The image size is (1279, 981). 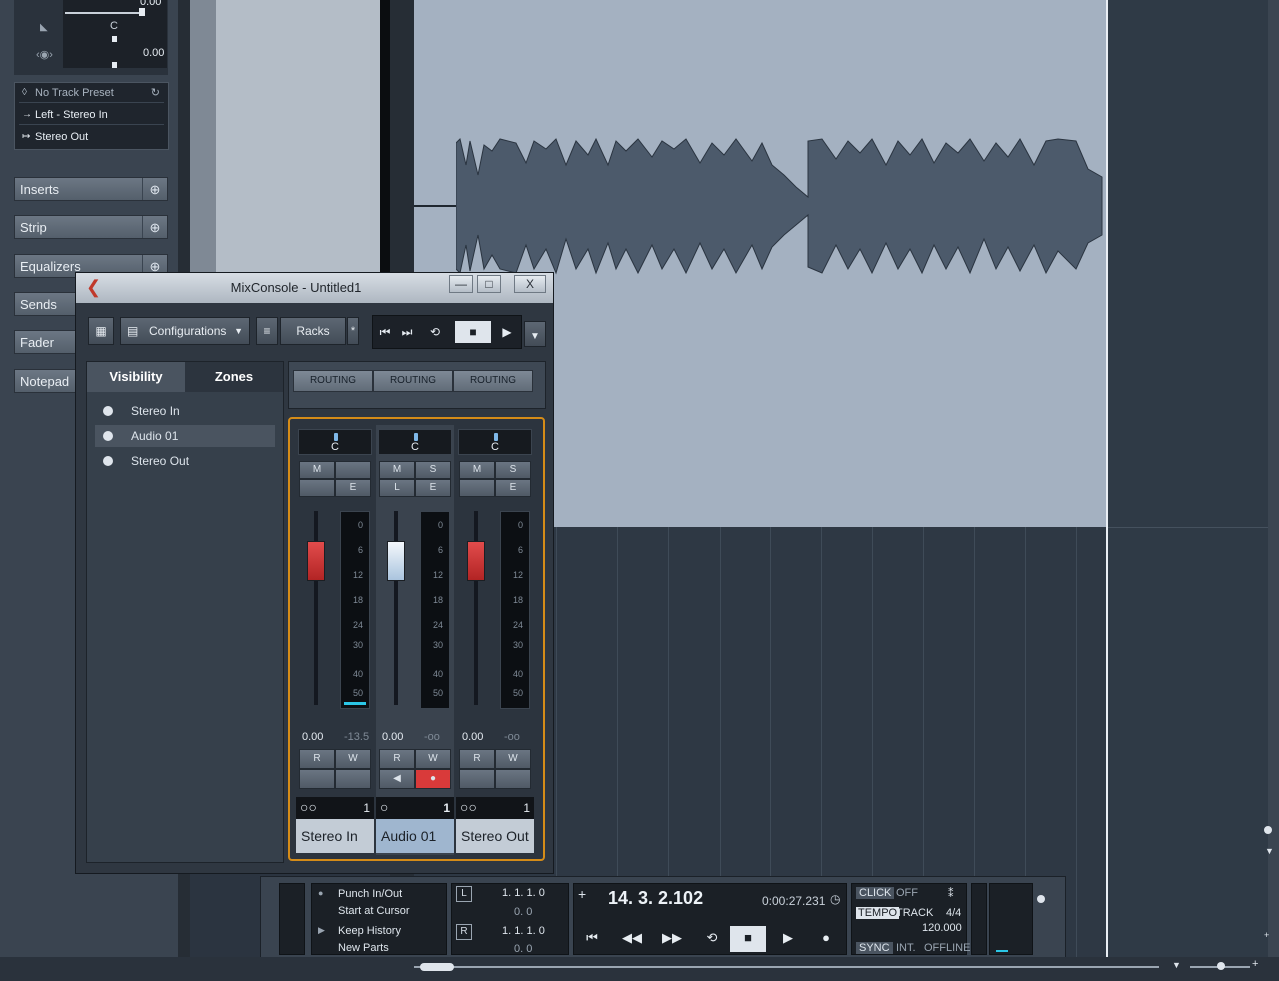 I want to click on tempo-button: TEMPO, so click(x=878, y=913).